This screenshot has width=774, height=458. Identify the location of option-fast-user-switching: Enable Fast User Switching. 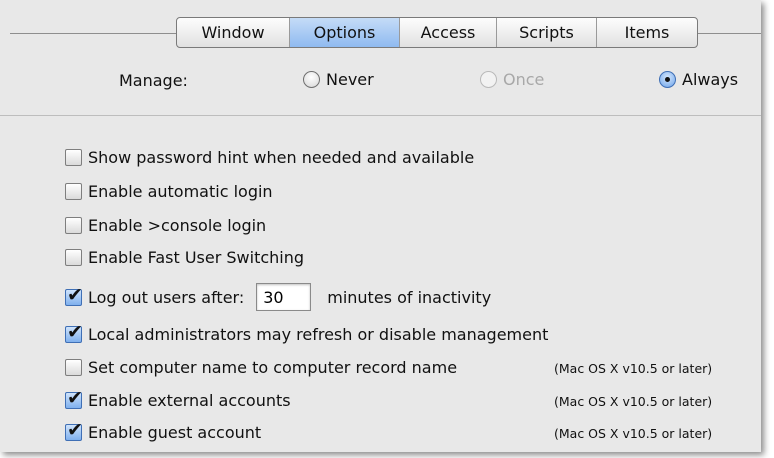
(184, 257).